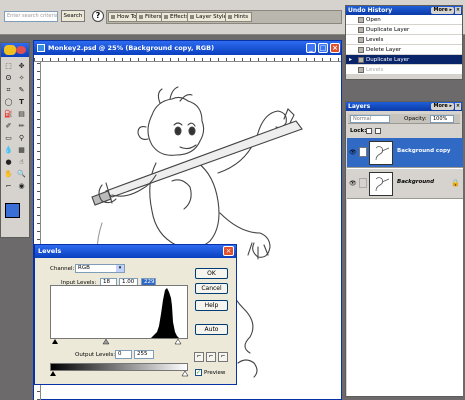 Image resolution: width=465 pixels, height=400 pixels. What do you see at coordinates (21, 102) in the screenshot?
I see `type-tool-icon: T` at bounding box center [21, 102].